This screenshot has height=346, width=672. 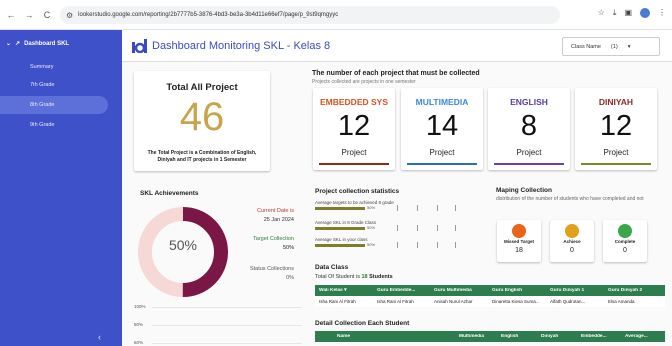 I want to click on gridline, so click(x=227, y=325).